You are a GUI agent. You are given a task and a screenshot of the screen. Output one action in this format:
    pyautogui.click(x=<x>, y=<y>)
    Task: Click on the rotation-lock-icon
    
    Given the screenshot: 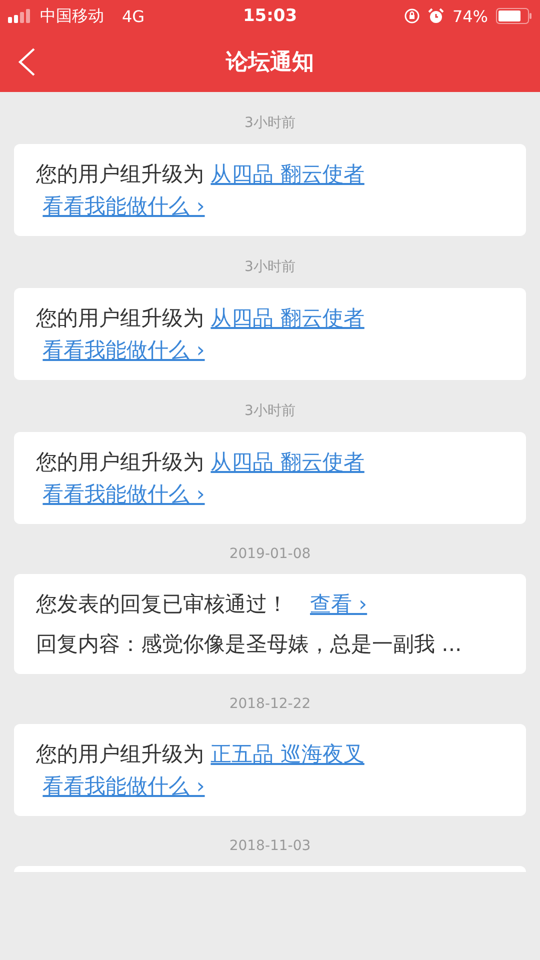 What is the action you would take?
    pyautogui.click(x=412, y=16)
    